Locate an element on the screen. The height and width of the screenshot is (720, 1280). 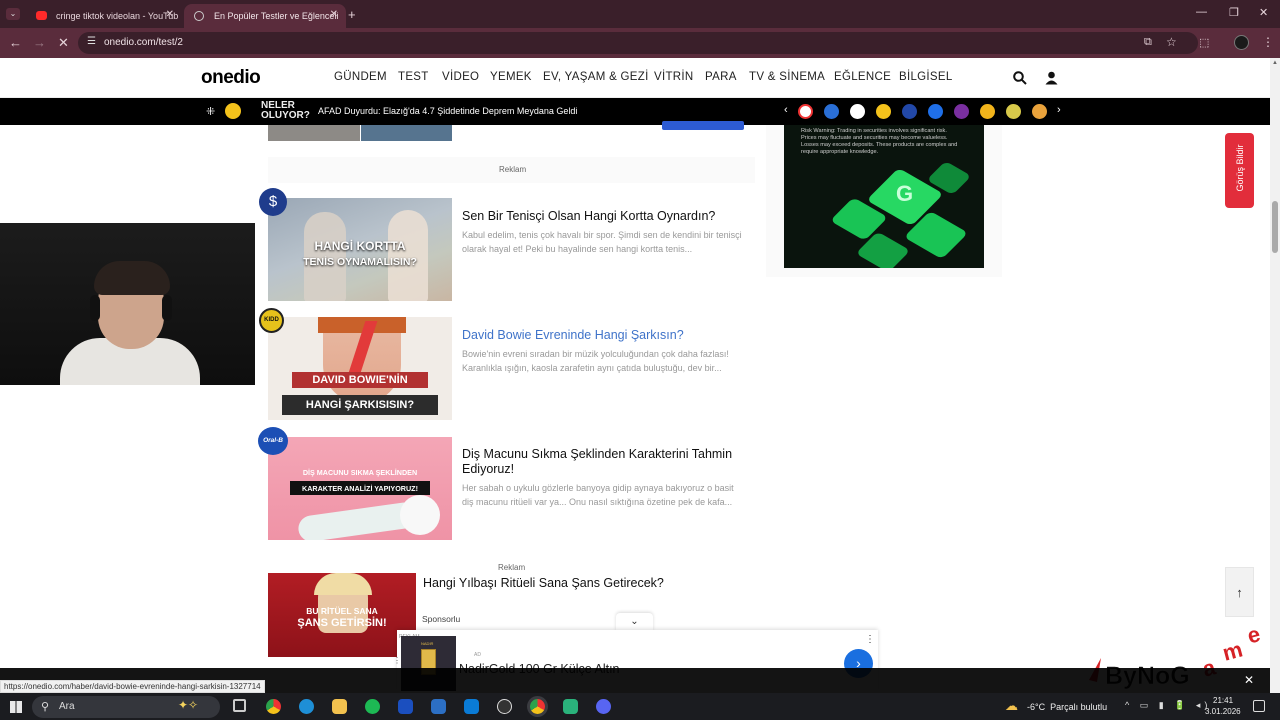
remnant-button is located at coordinates (703, 125).